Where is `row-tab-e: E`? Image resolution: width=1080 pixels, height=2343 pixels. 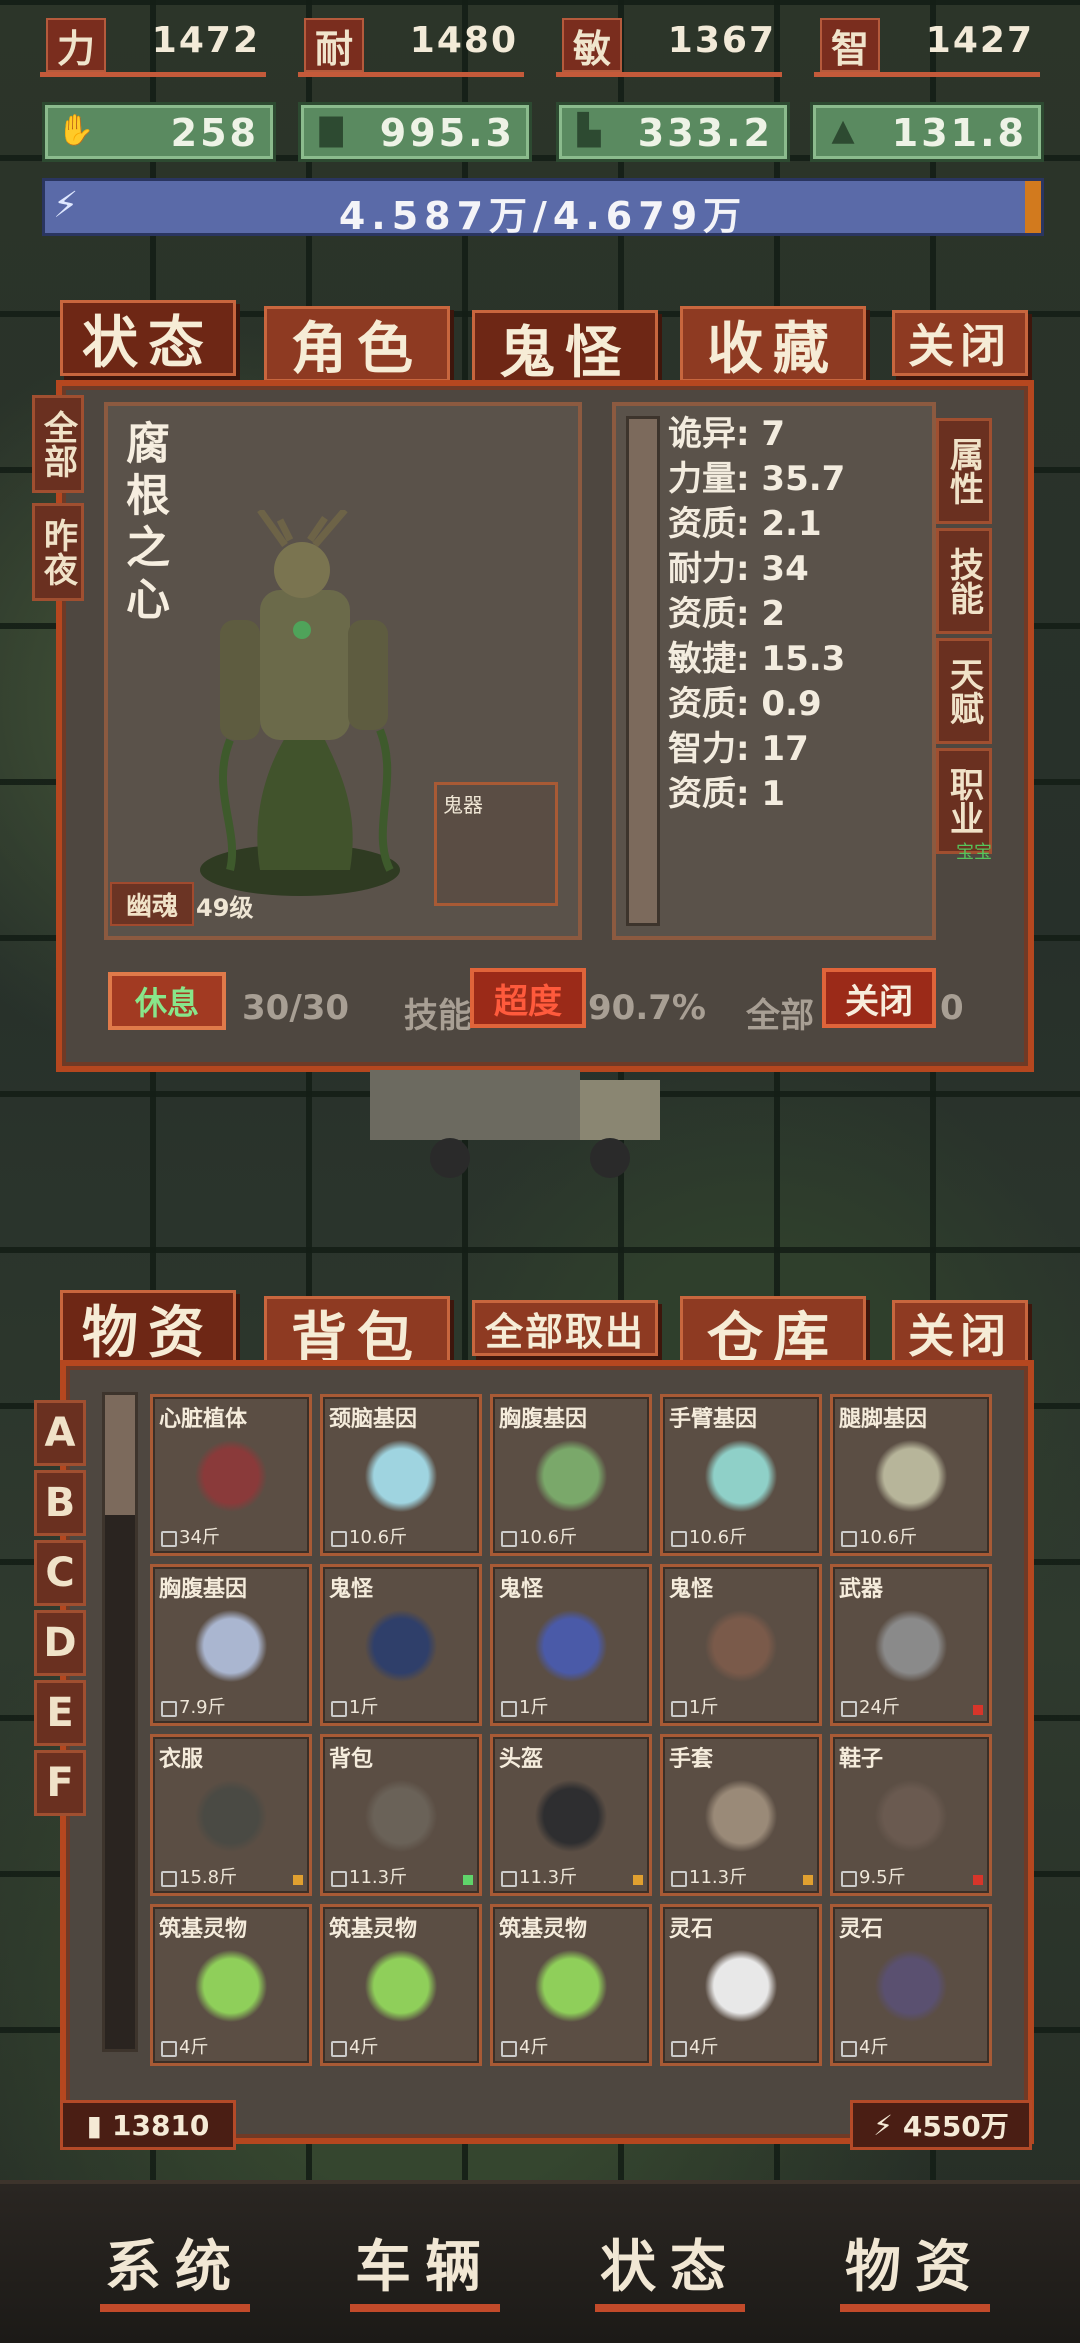 row-tab-e: E is located at coordinates (60, 1713).